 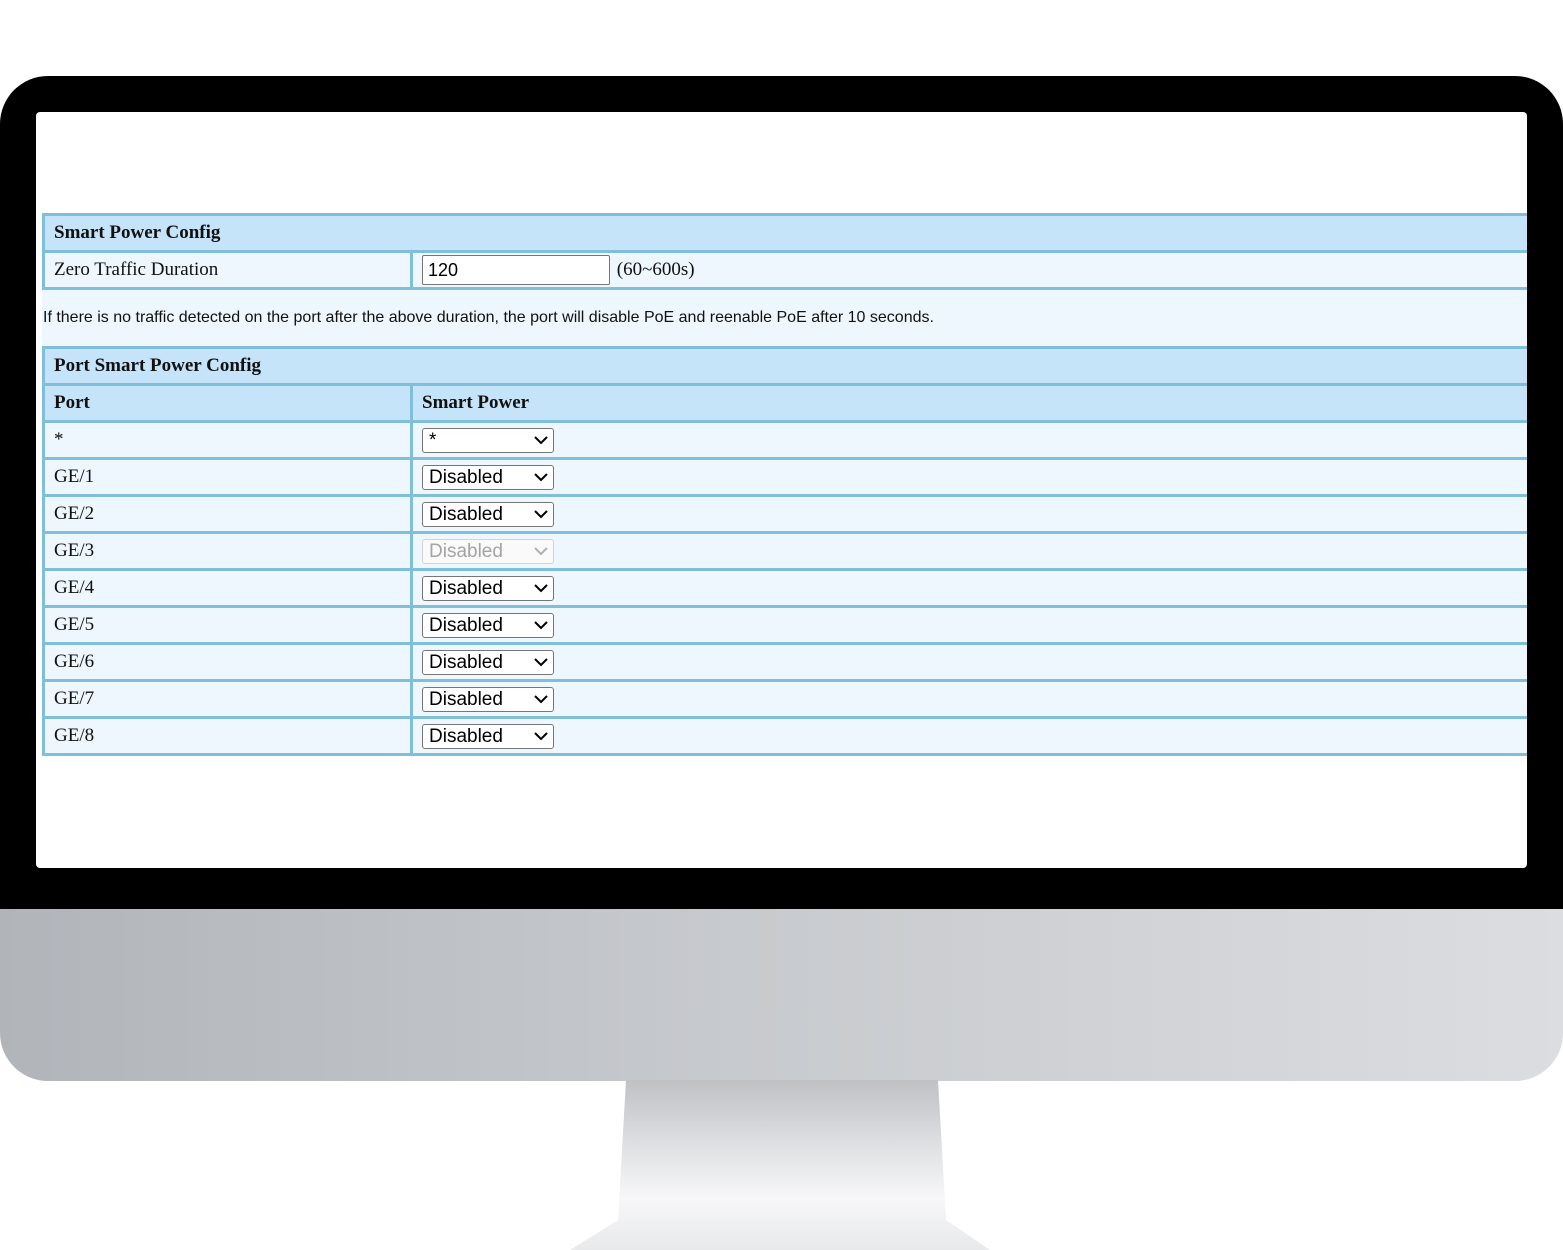 What do you see at coordinates (227, 270) in the screenshot?
I see `zero-traffic-duration-label: Zero Traffic Duration` at bounding box center [227, 270].